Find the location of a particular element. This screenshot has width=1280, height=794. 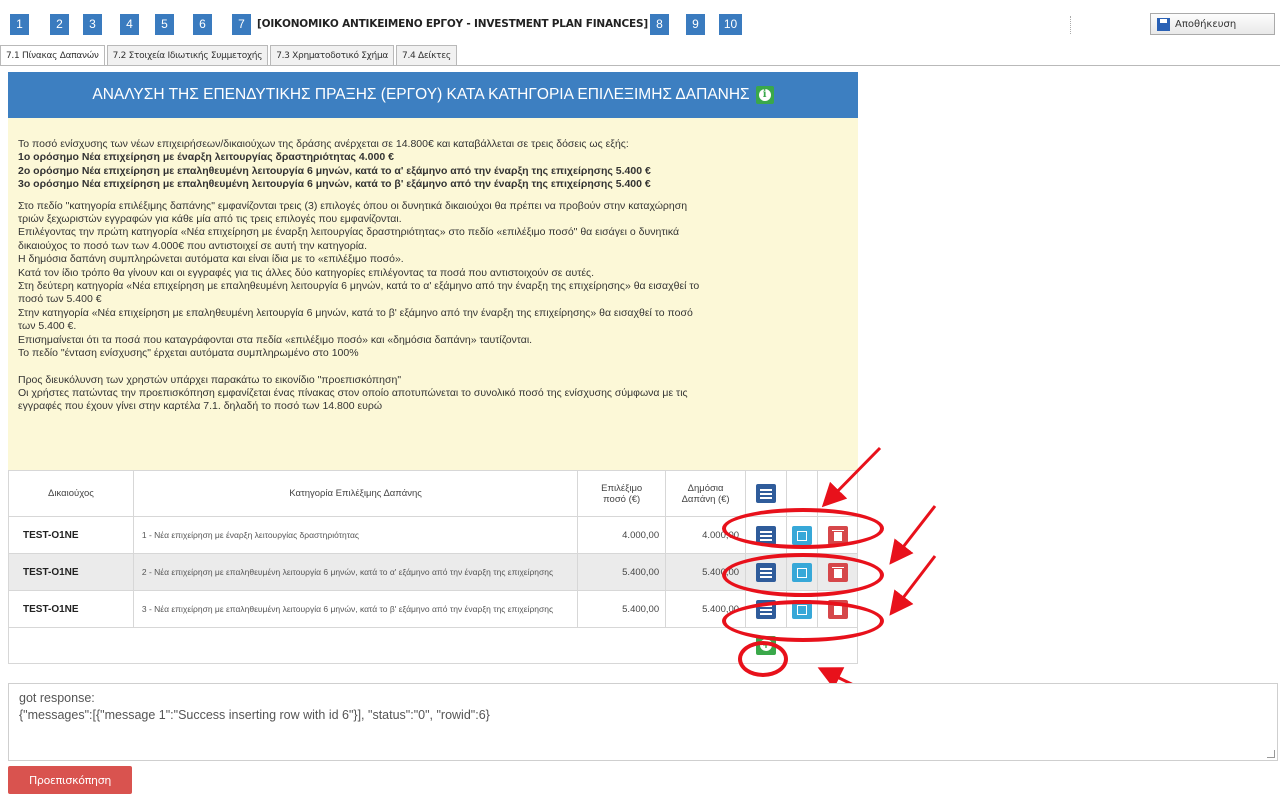

column-header-public-expense: Δημόσια Δαπάνη (€) is located at coordinates (706, 493).